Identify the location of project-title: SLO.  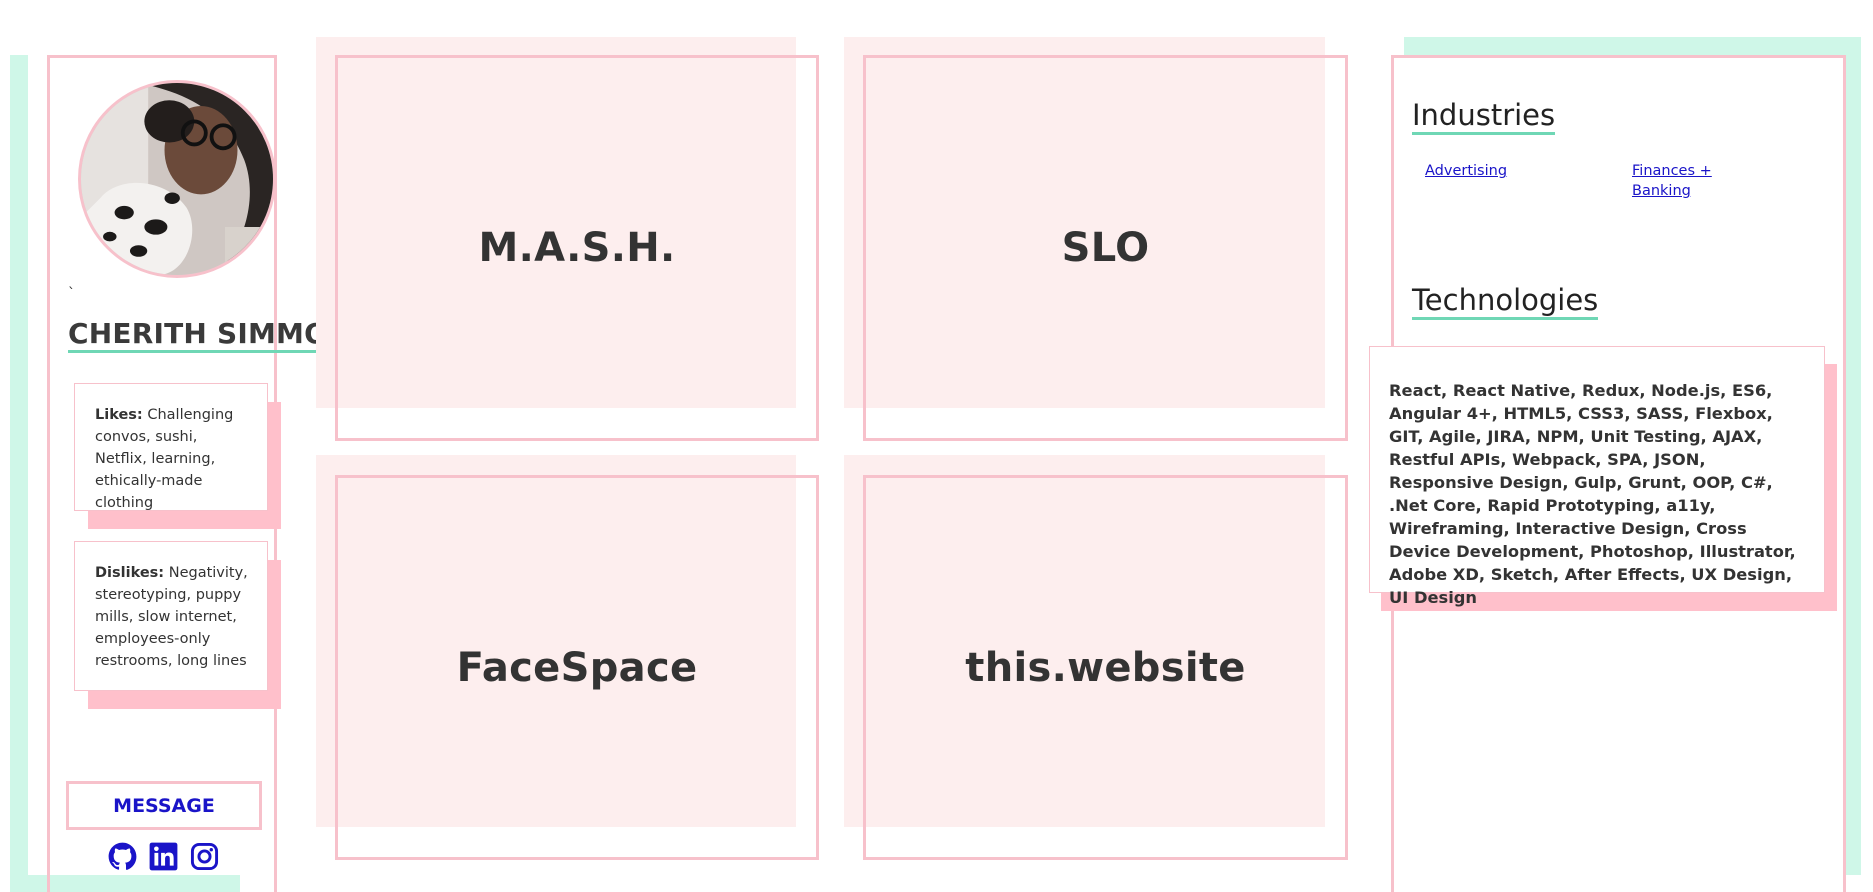
(1105, 248).